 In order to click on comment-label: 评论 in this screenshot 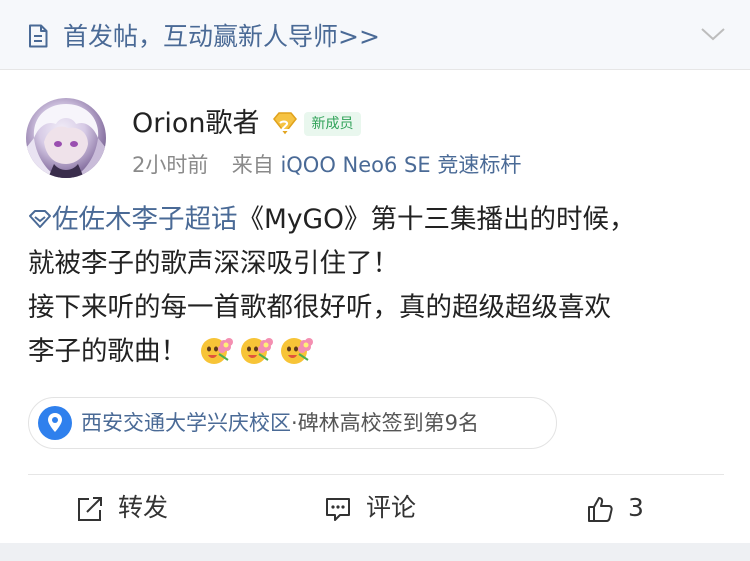, I will do `click(391, 507)`.